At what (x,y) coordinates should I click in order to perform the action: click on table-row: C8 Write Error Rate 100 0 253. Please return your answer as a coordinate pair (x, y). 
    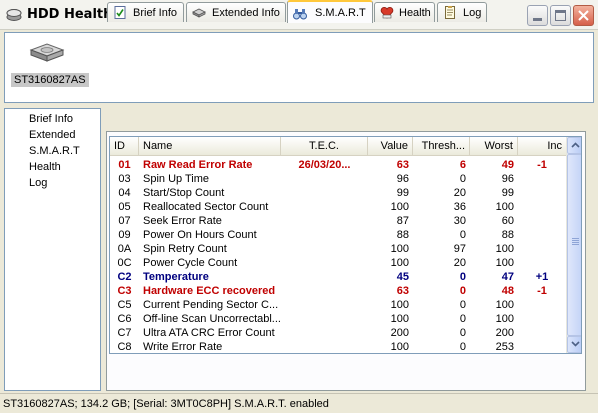
    Looking at the image, I should click on (338, 346).